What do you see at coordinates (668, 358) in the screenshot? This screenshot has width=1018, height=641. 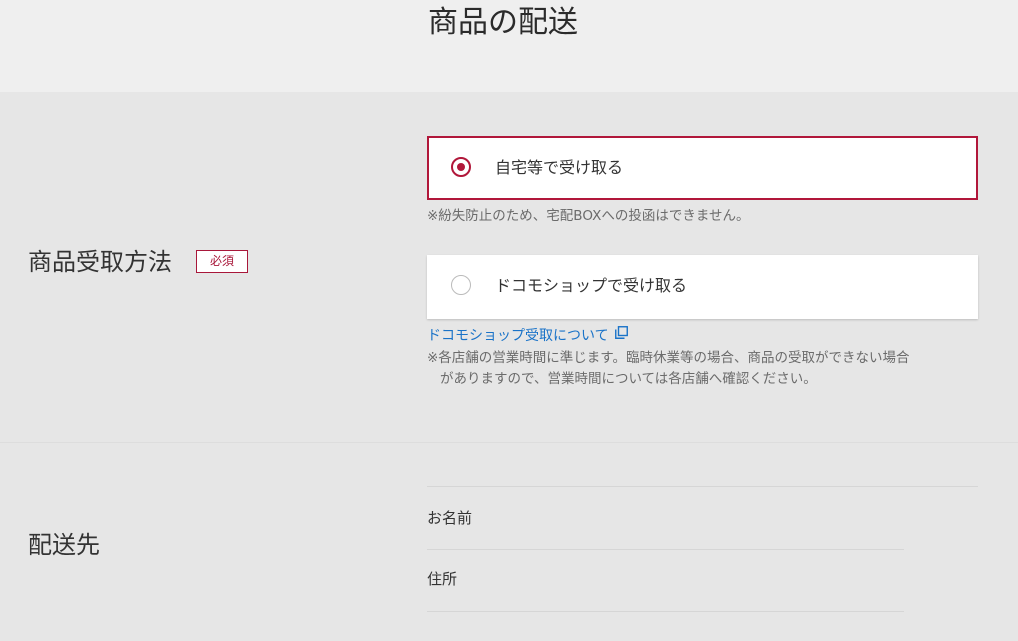 I see `shop-pickup-note-line1: ※各店舗の営業時間に準じます。臨時休業等の場合、商品の受取ができない場合` at bounding box center [668, 358].